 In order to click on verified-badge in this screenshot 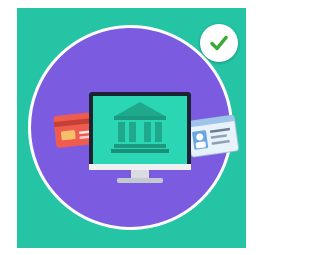, I will do `click(219, 43)`.